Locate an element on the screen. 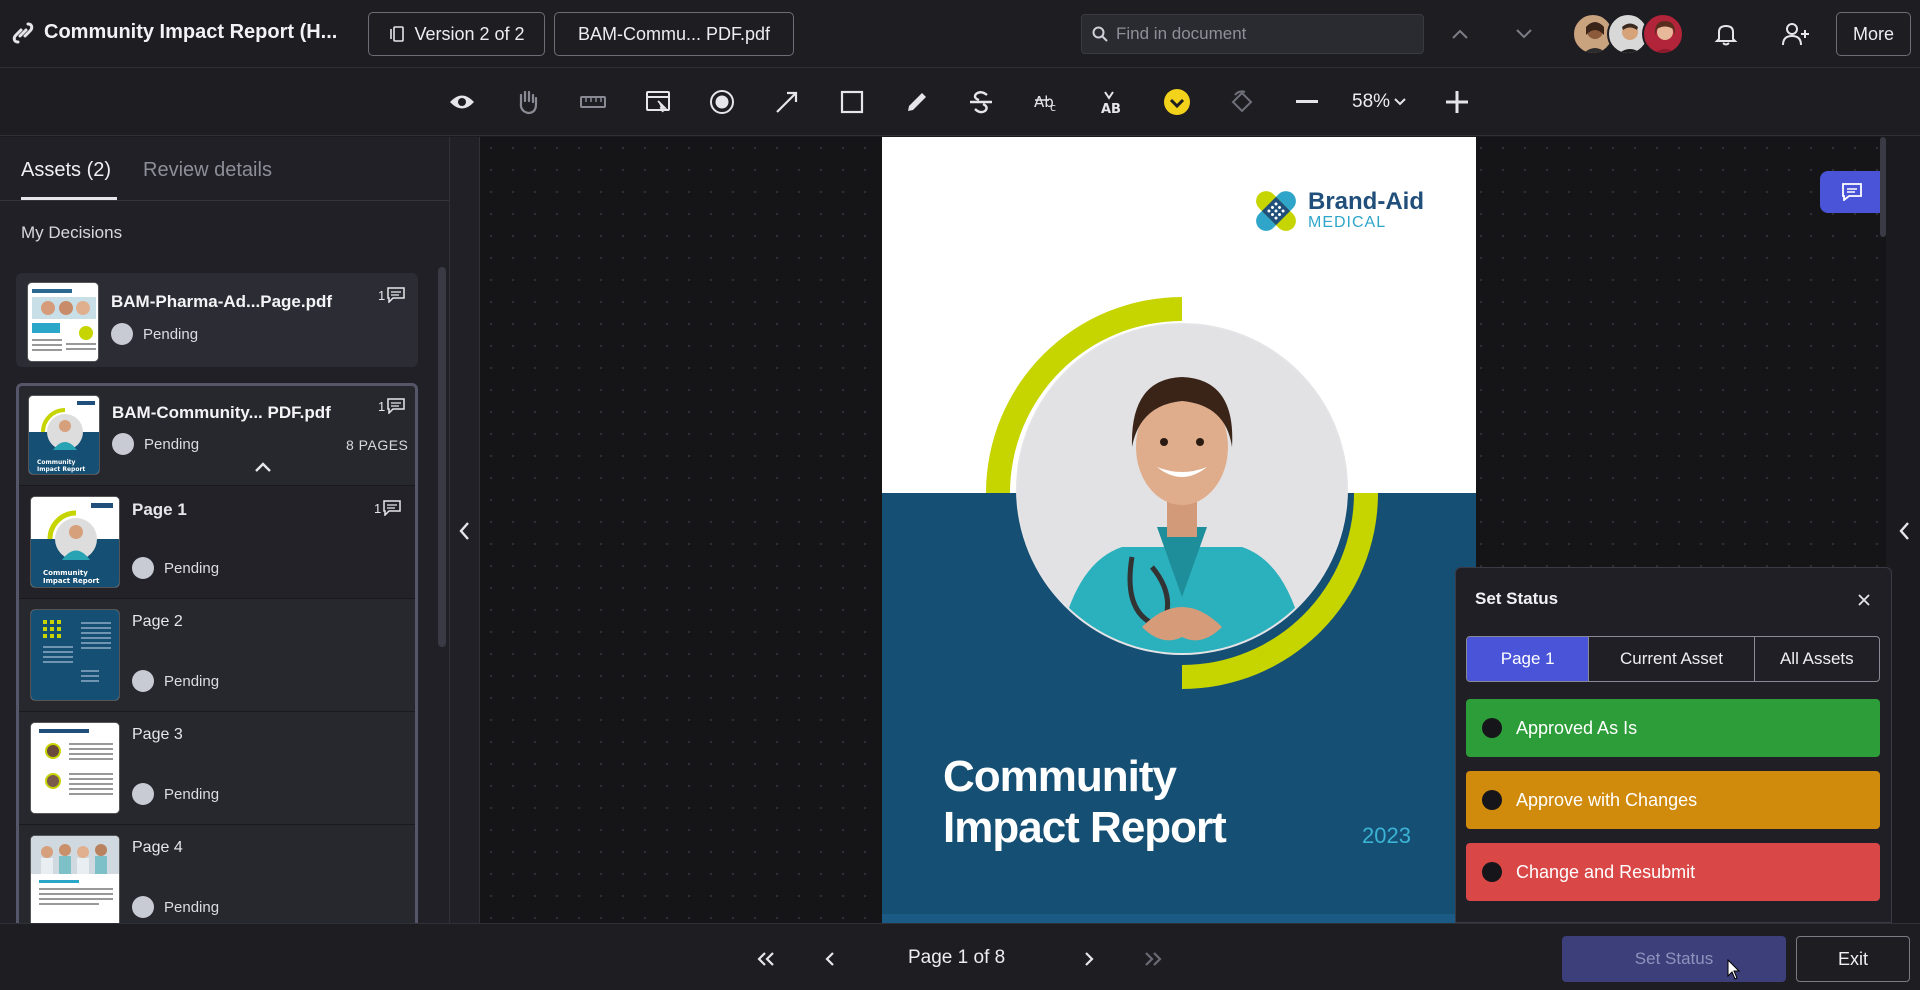 This screenshot has height=990, width=1920. brand-aid-logo-icon is located at coordinates (1276, 211).